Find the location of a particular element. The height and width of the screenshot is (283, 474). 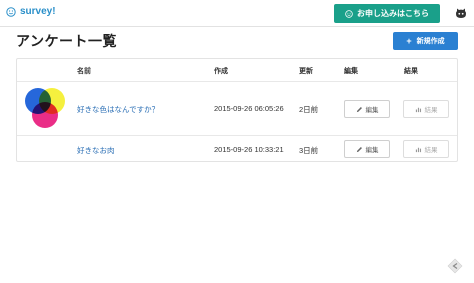

survey-updated-date: 2日前 is located at coordinates (309, 109).